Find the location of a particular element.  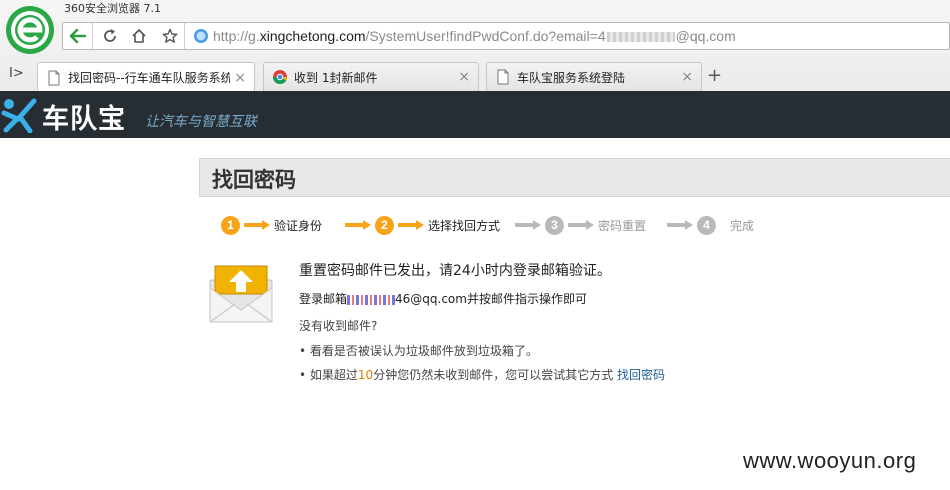

step-complete: 4 完成 is located at coordinates (710, 225).